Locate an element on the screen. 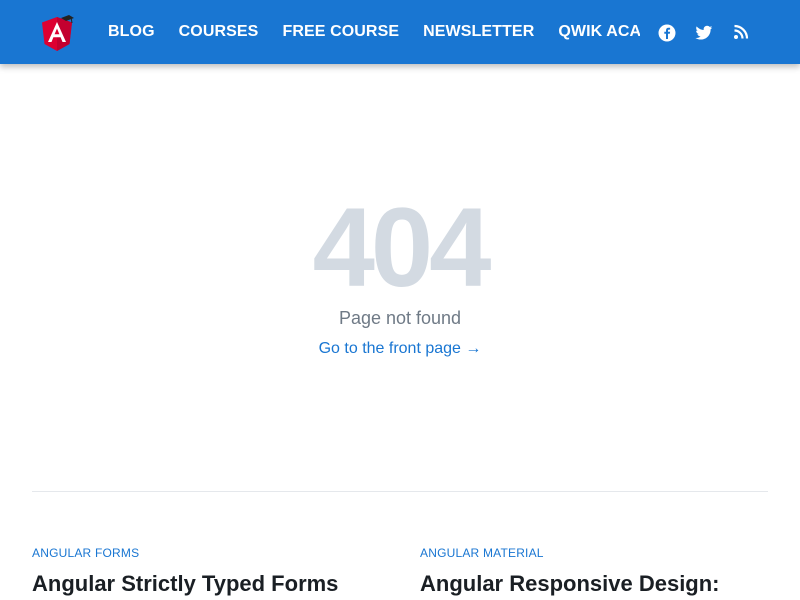 The width and height of the screenshot is (800, 600). error-code: 404 is located at coordinates (402, 247).